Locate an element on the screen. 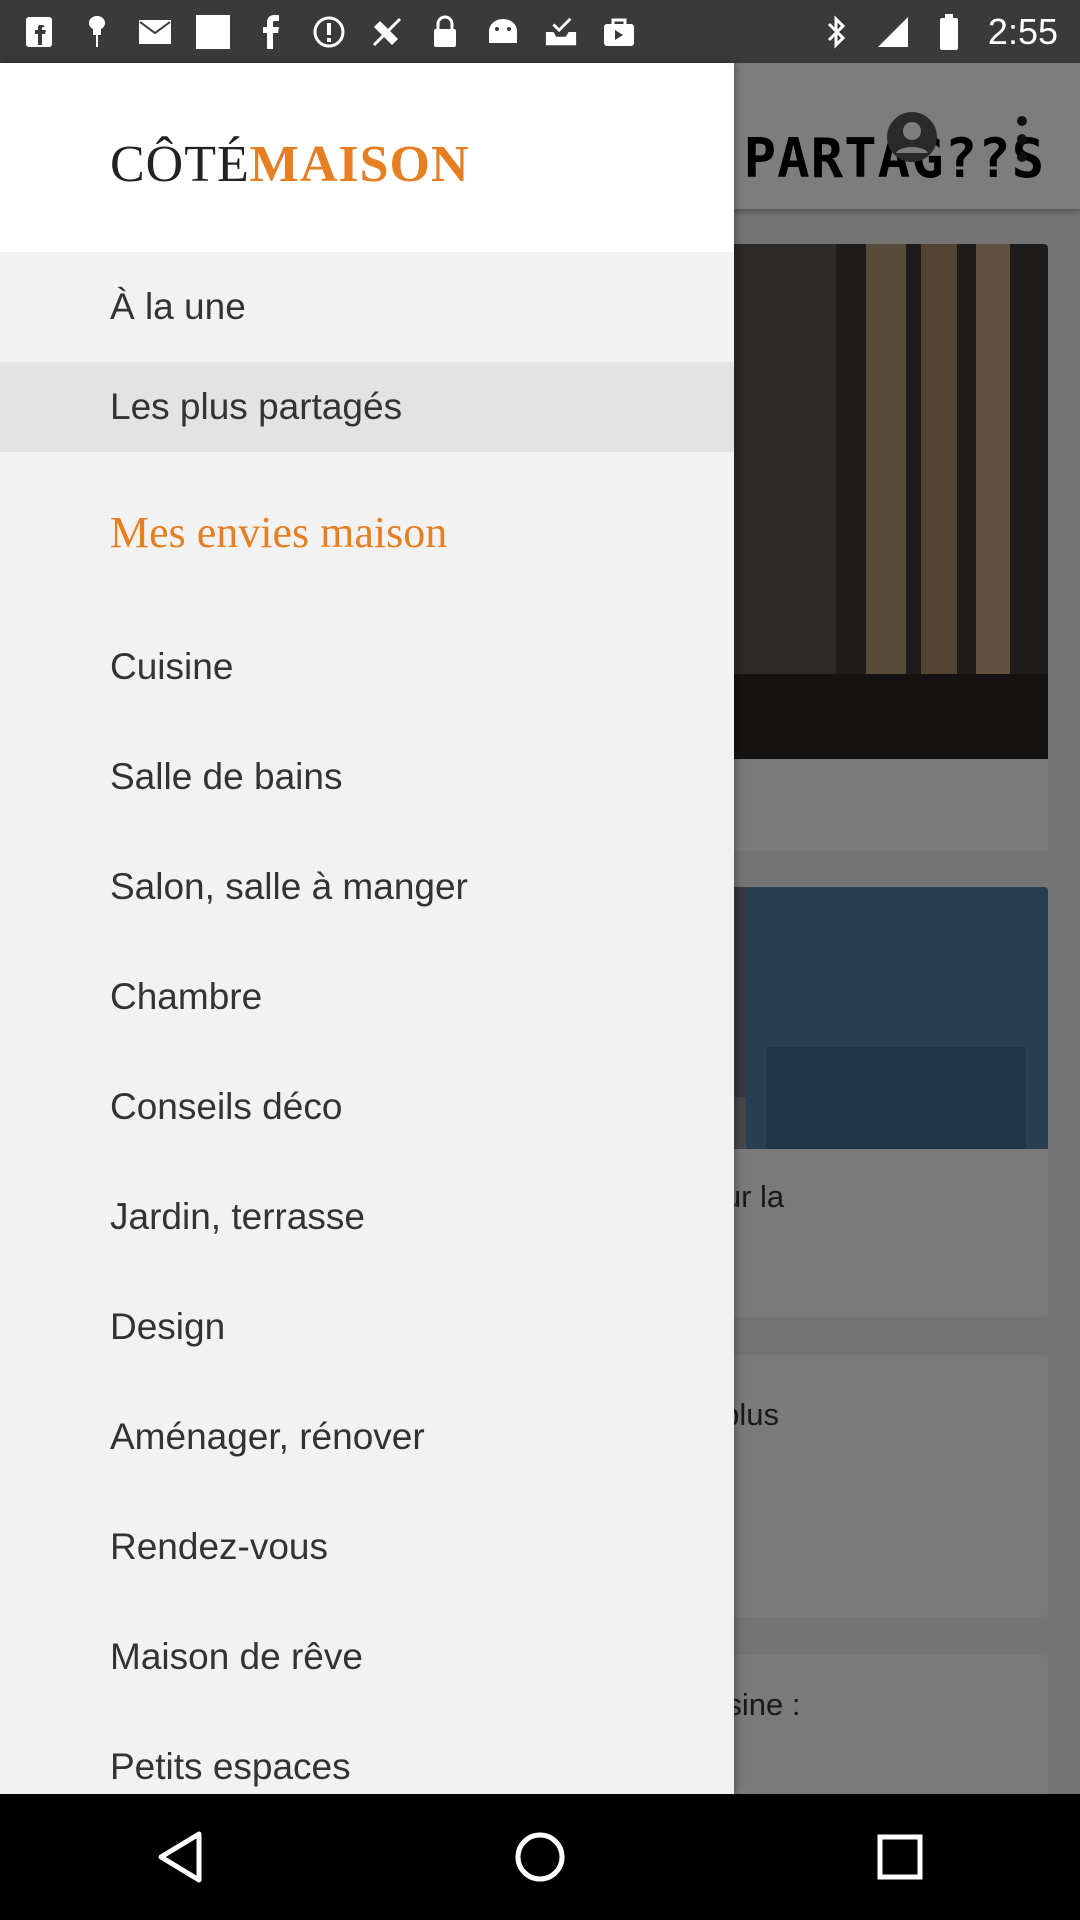  menu-item-amenager: Aménager, rénover is located at coordinates (367, 1437).